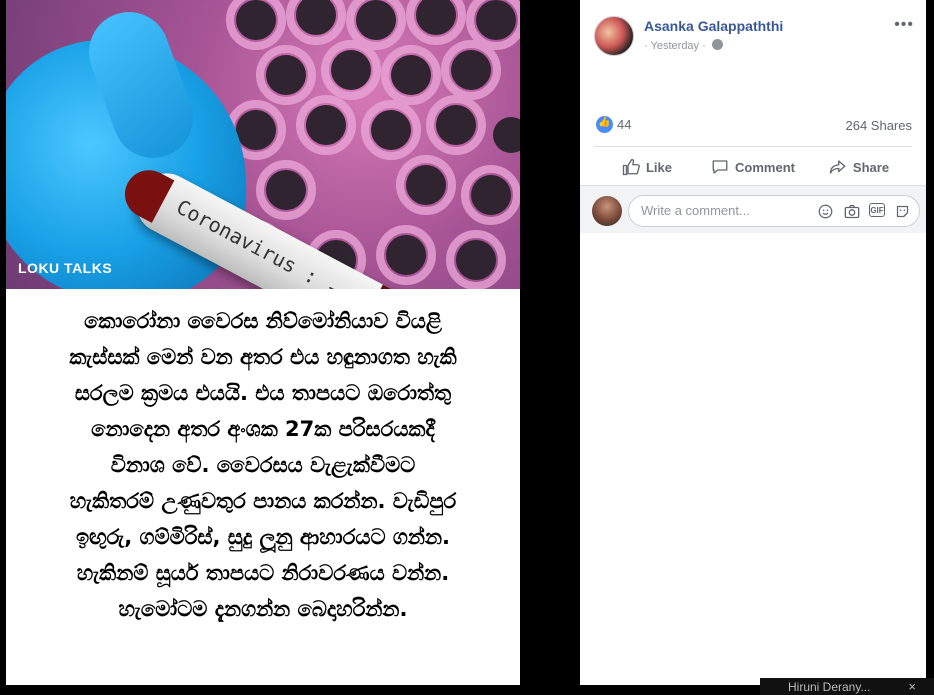 This screenshot has height=695, width=934. Describe the element at coordinates (263, 537) in the screenshot. I see `caption-line: ඉඟුරු, ගම්මිරිස්, සුදු ලූනු ආහාරයට ගන්න.` at that location.